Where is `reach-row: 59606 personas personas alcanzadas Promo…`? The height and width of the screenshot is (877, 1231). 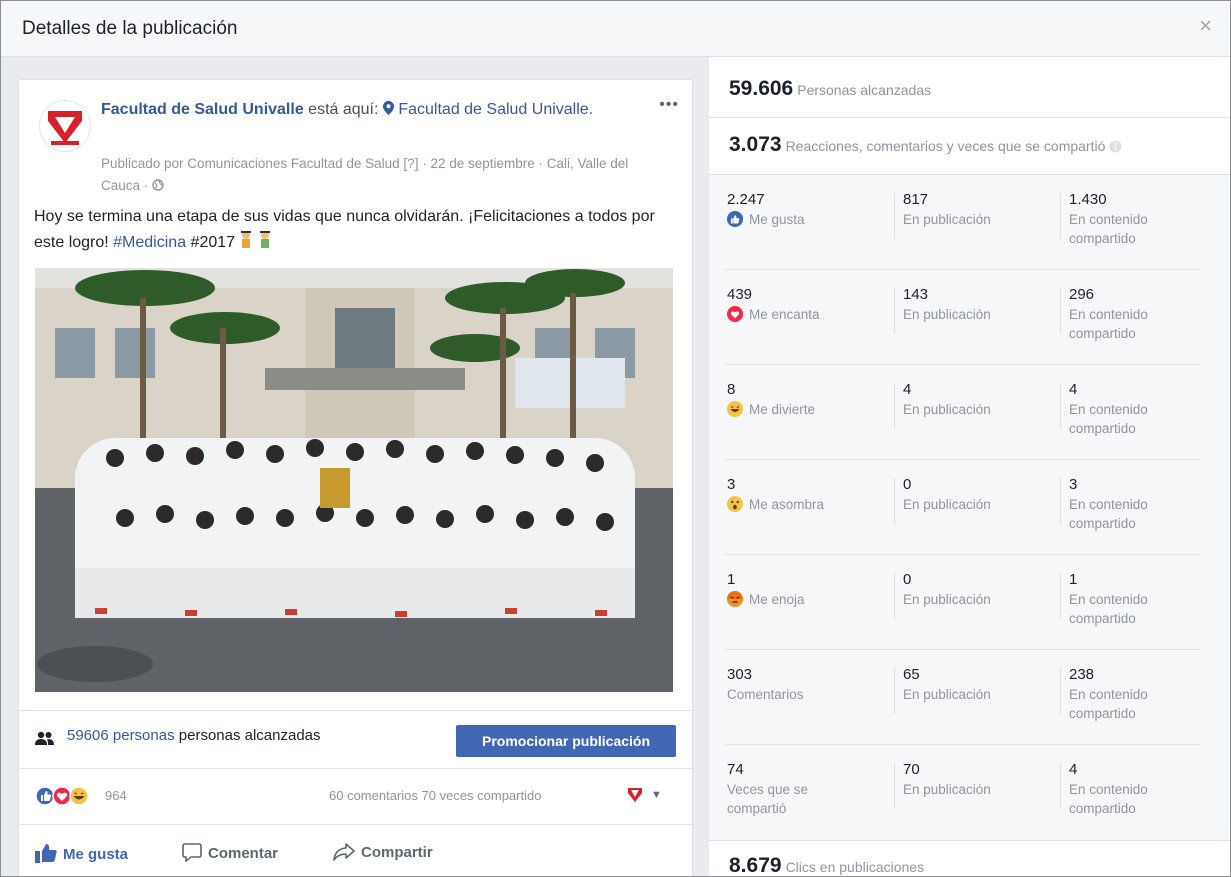
reach-row: 59606 personas personas alcanzadas Promo… is located at coordinates (355, 739).